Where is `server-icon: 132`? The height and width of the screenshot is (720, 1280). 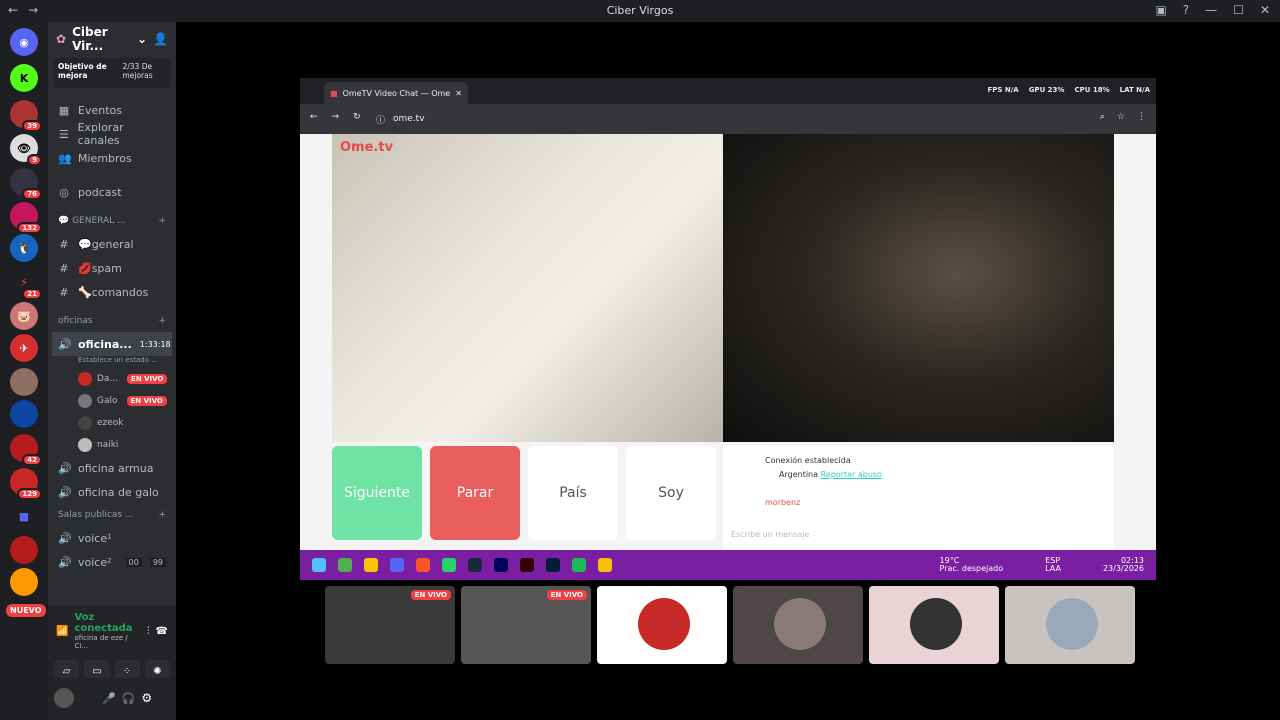
server-icon: 132 is located at coordinates (26, 218).